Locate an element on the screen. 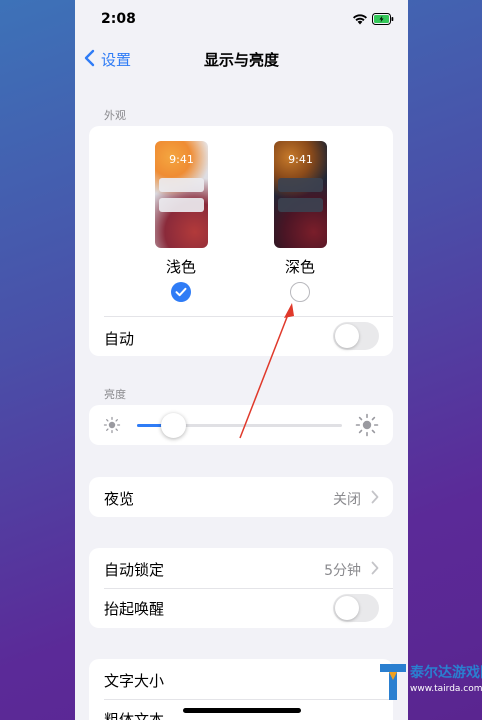  site-watermark: 泰尔达游戏网 www.tairda.com is located at coordinates (430, 686).